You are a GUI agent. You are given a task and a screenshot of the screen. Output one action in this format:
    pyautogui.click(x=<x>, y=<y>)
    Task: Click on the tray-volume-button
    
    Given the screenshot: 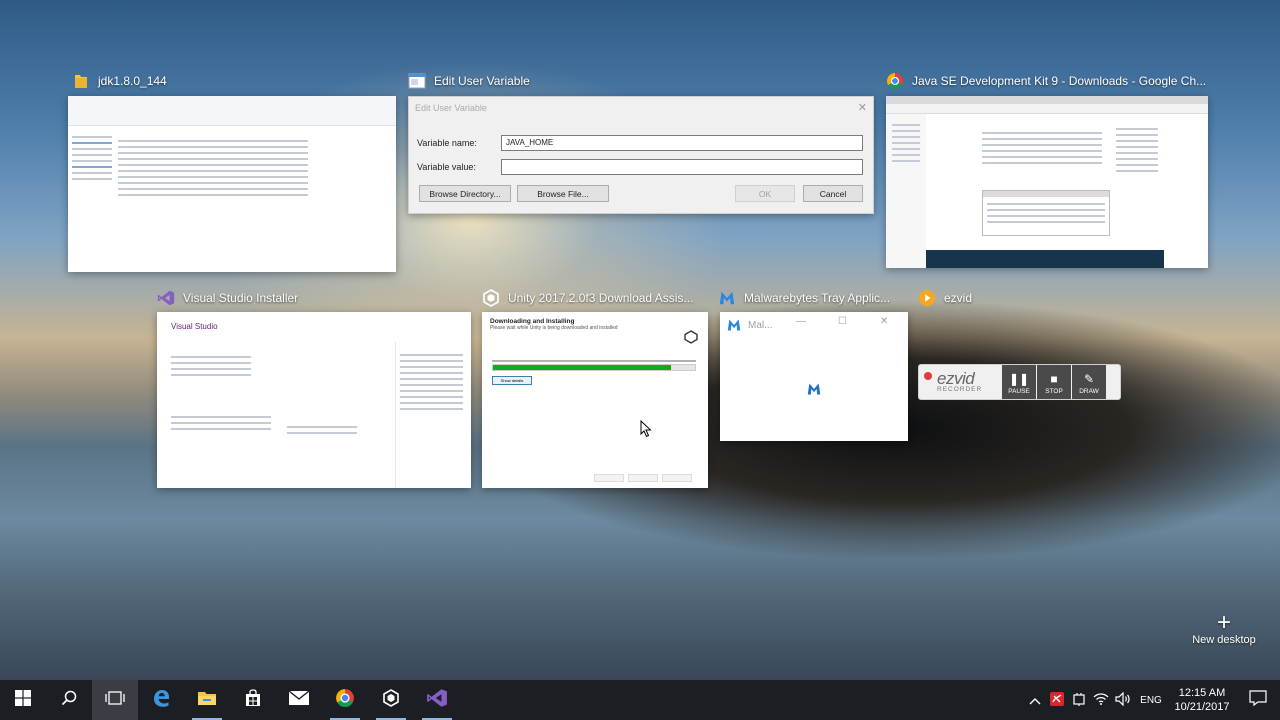 What is the action you would take?
    pyautogui.click(x=1123, y=700)
    